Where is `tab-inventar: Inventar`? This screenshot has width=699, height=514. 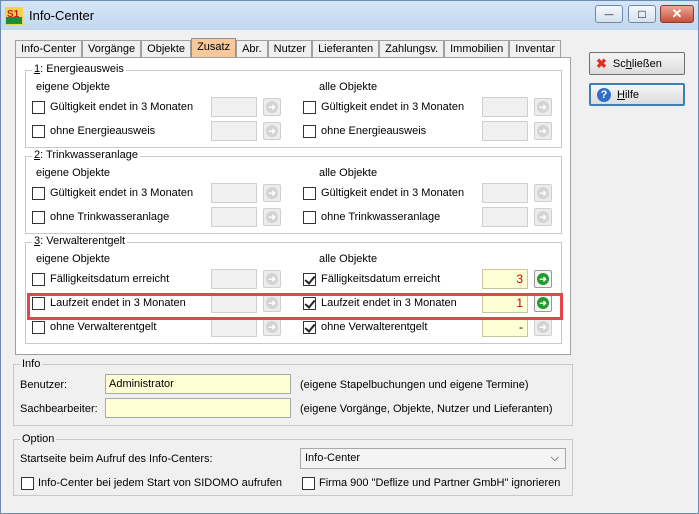
tab-inventar: Inventar is located at coordinates (535, 49).